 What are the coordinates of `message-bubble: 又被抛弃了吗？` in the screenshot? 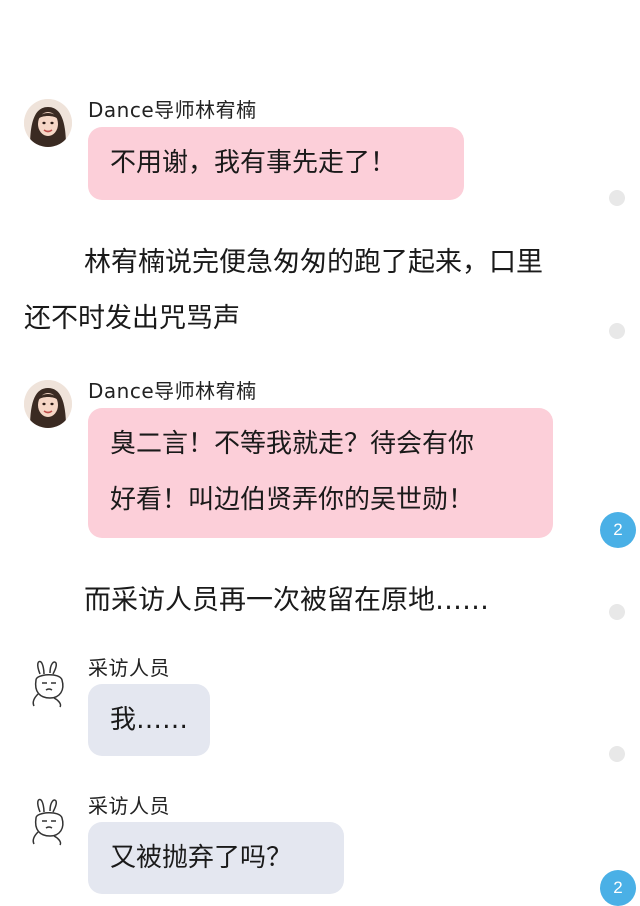 It's located at (216, 858).